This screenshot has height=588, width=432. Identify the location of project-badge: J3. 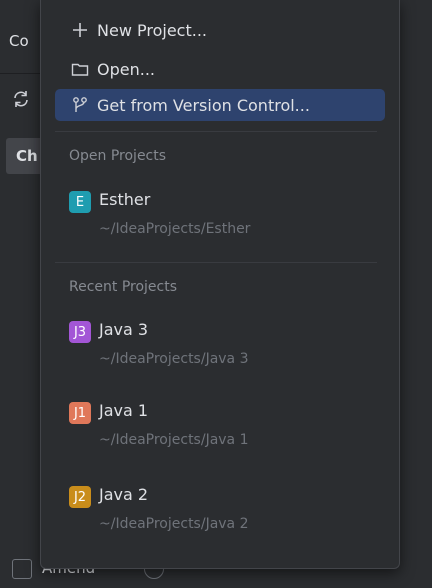
(80, 332).